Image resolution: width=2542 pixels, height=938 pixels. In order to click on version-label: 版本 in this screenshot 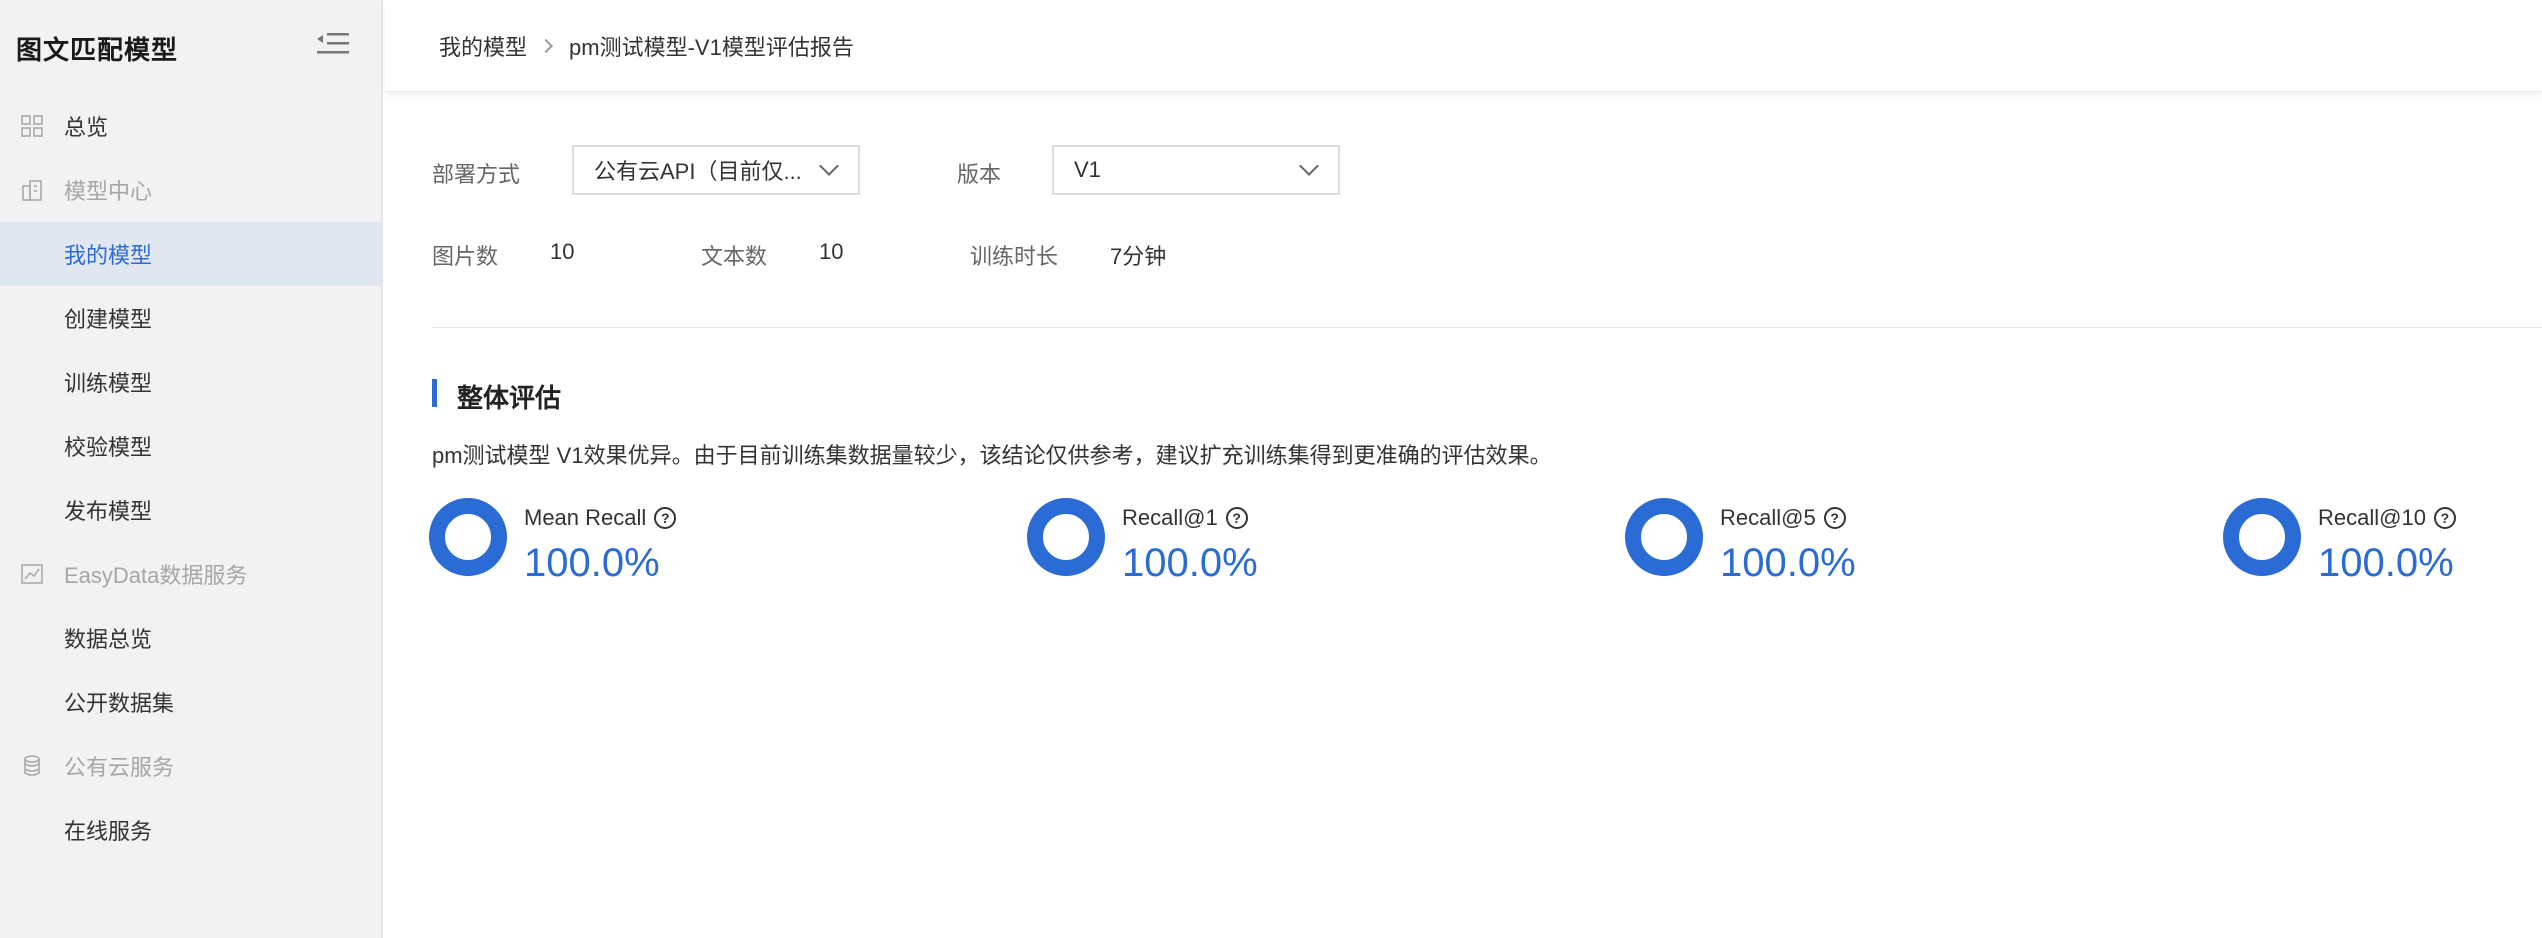, I will do `click(979, 174)`.